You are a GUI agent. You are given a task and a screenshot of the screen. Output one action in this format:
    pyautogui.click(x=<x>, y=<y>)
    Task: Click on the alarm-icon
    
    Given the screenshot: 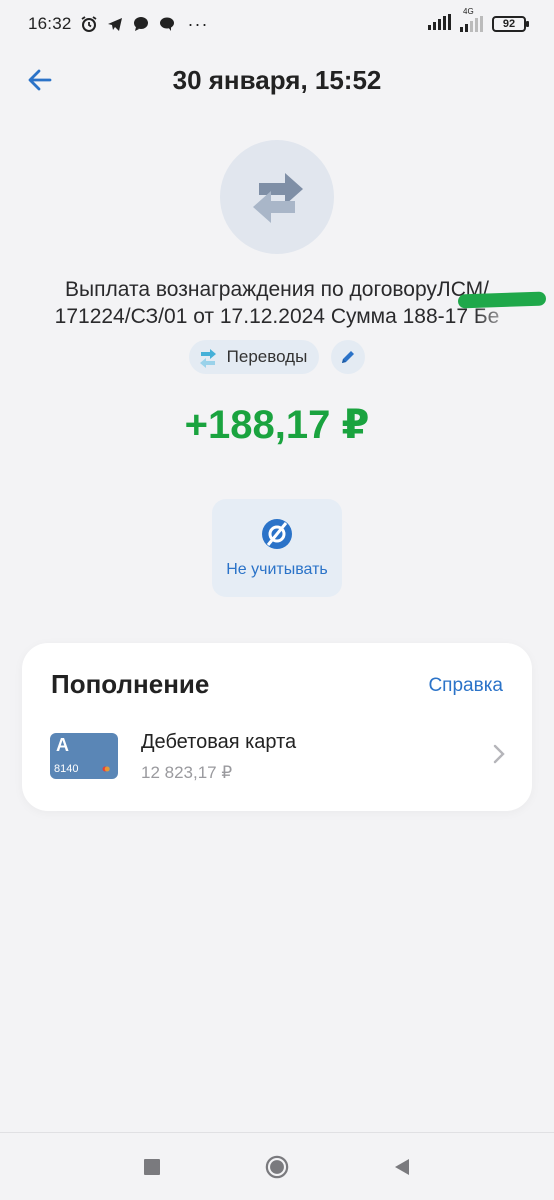 What is the action you would take?
    pyautogui.click(x=89, y=24)
    